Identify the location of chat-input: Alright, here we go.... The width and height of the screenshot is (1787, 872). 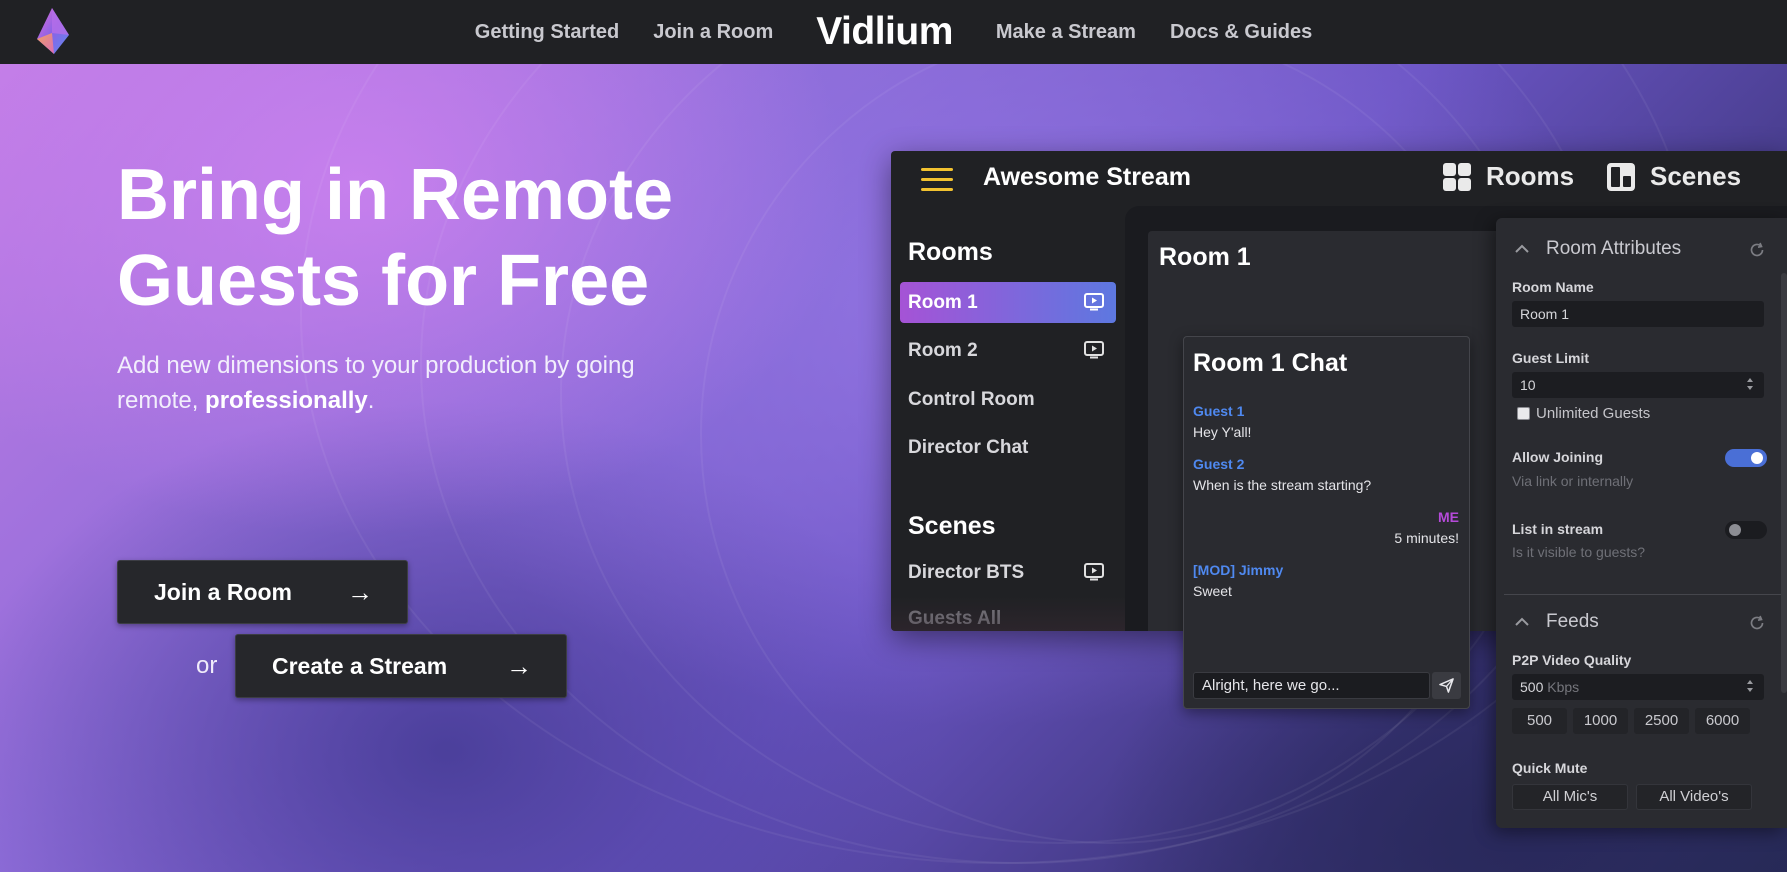
(1311, 685).